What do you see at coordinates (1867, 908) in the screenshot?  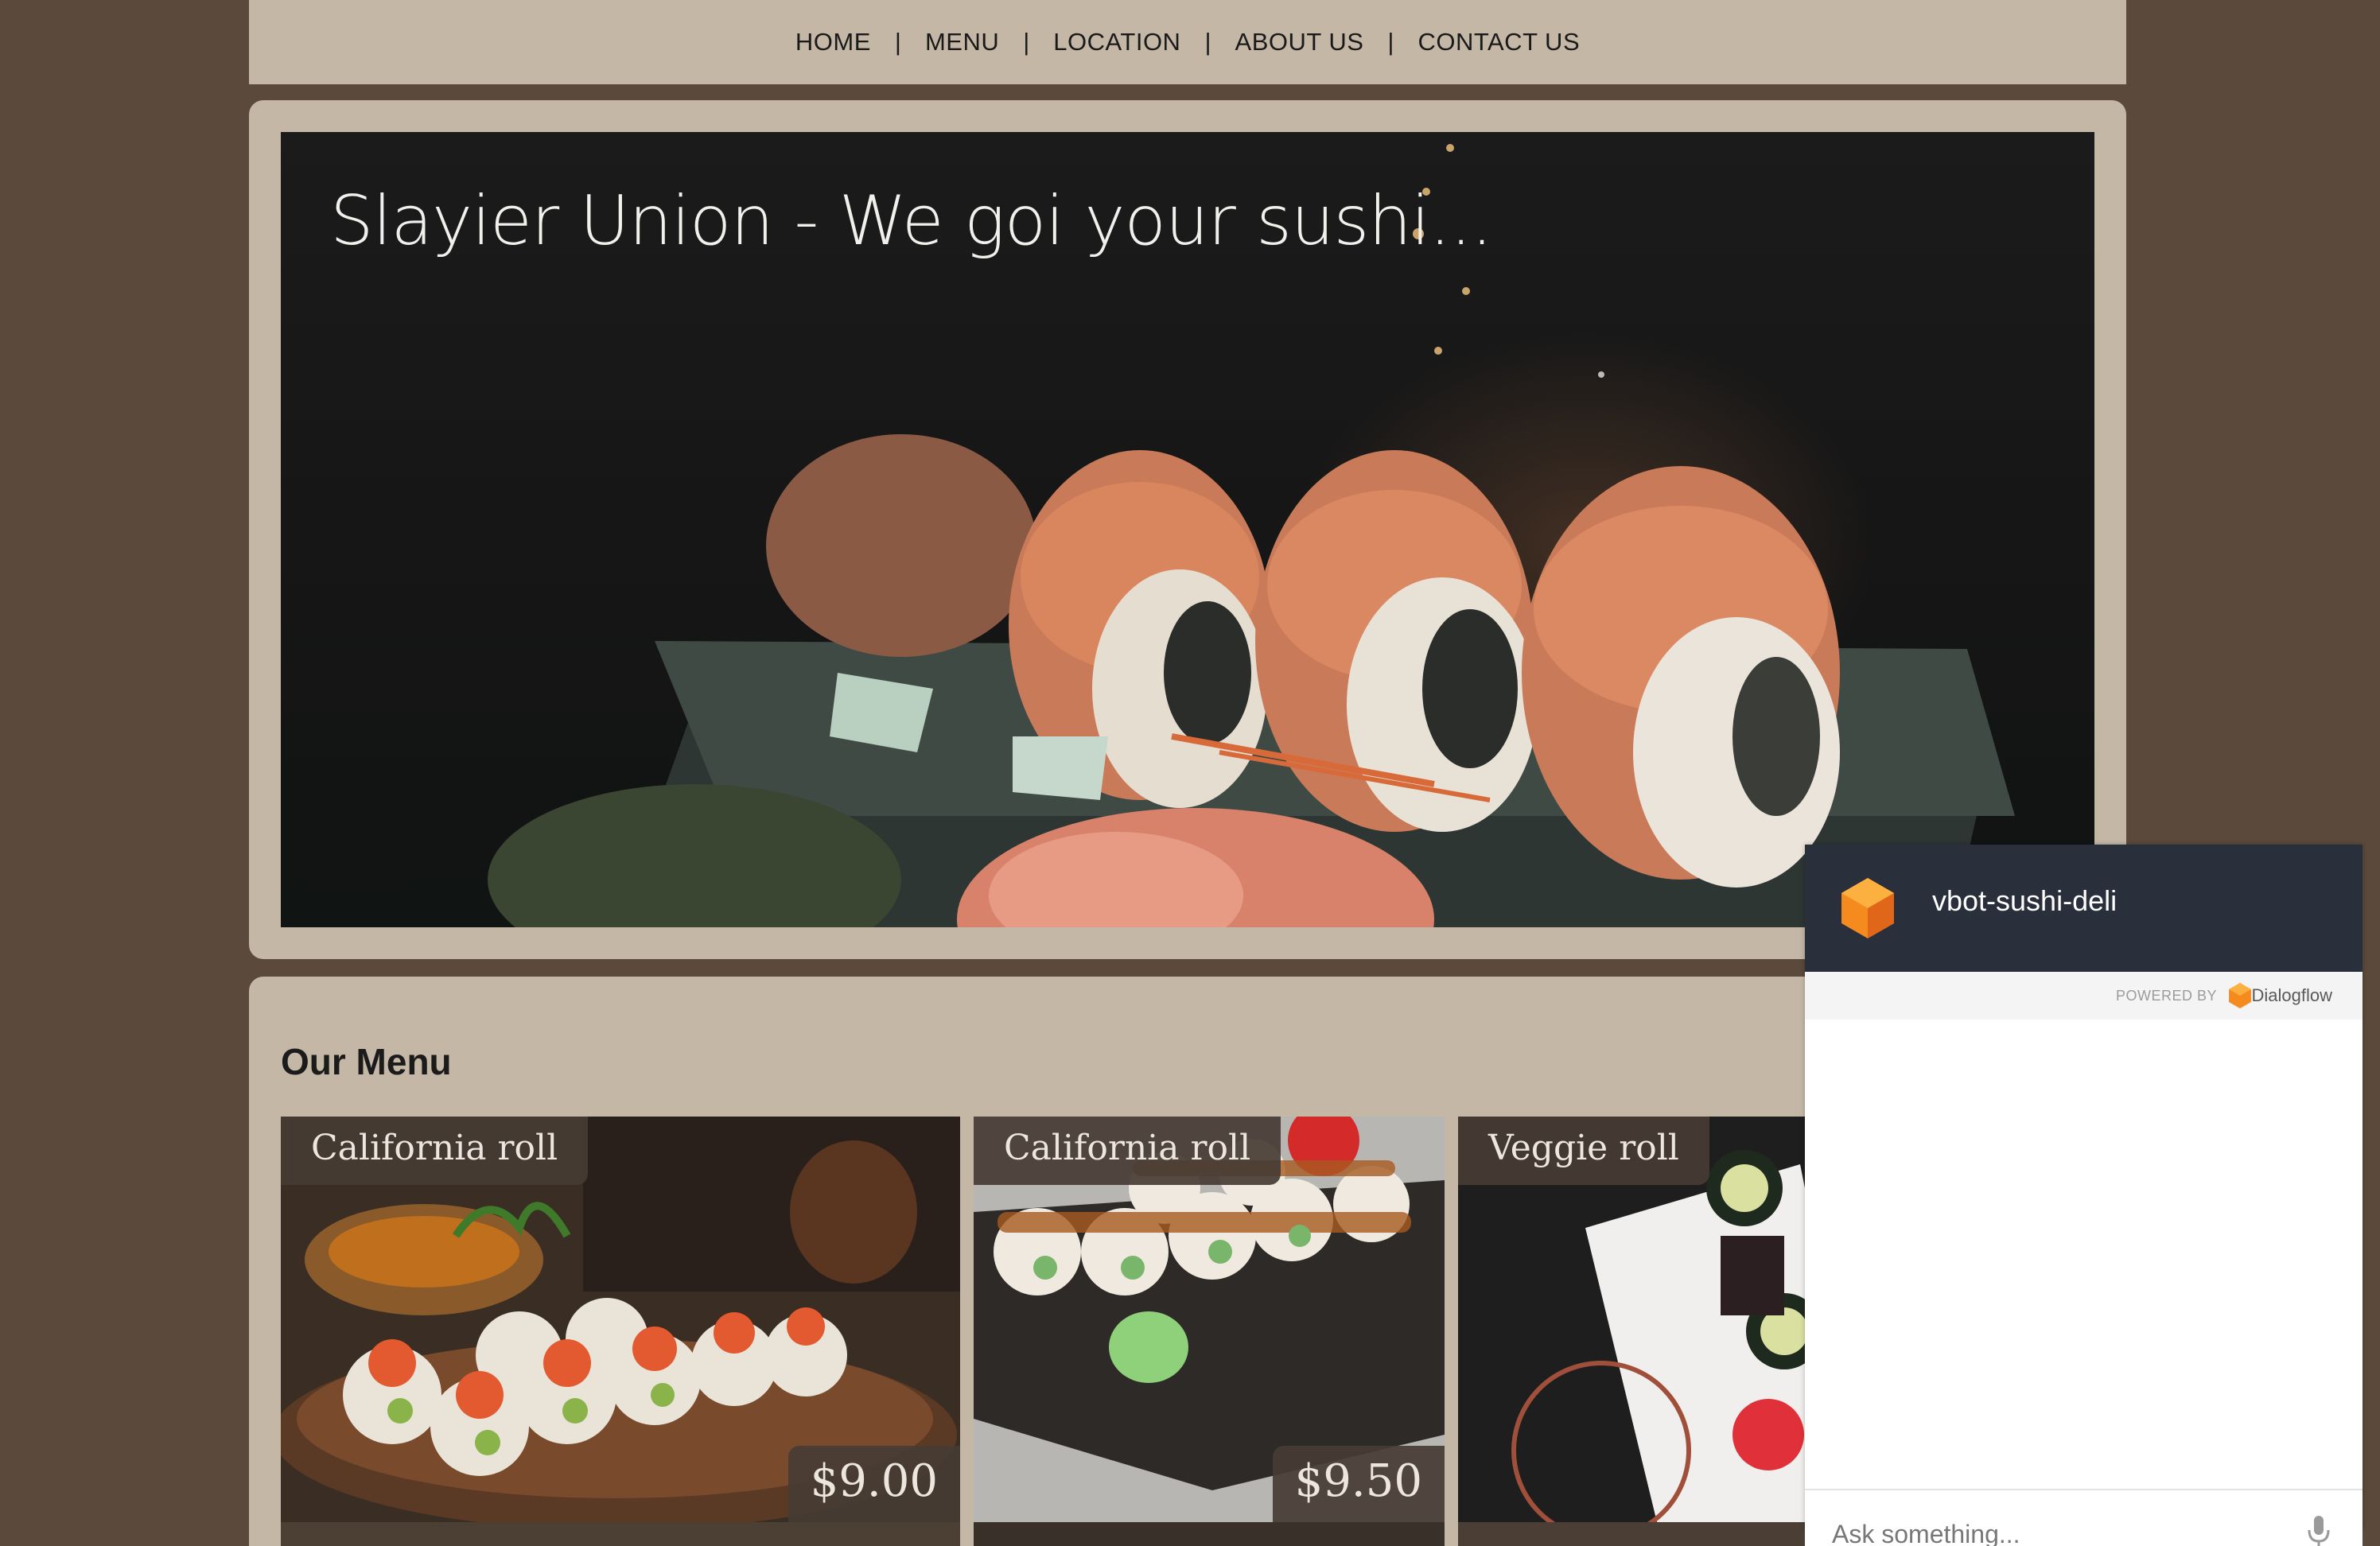 I see `dialogflow-icon` at bounding box center [1867, 908].